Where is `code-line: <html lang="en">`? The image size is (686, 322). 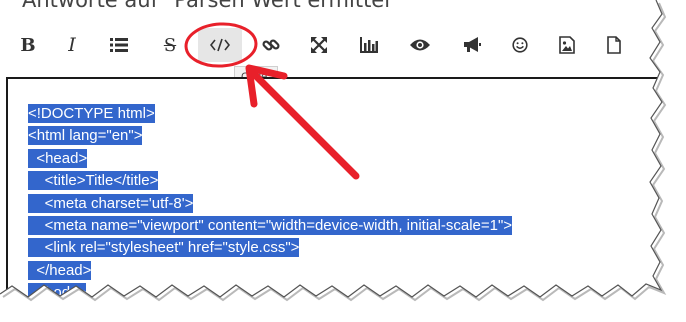 code-line: <html lang="en"> is located at coordinates (85, 136).